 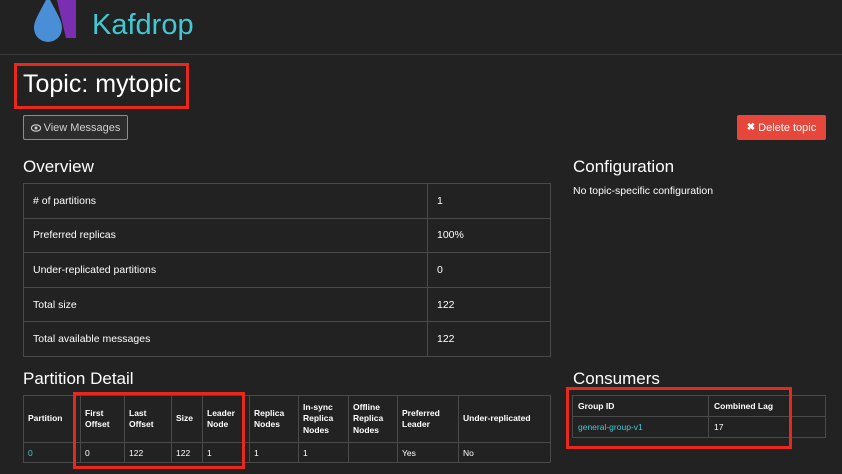 What do you see at coordinates (428, 452) in the screenshot?
I see `preferred-leader-cell: Yes` at bounding box center [428, 452].